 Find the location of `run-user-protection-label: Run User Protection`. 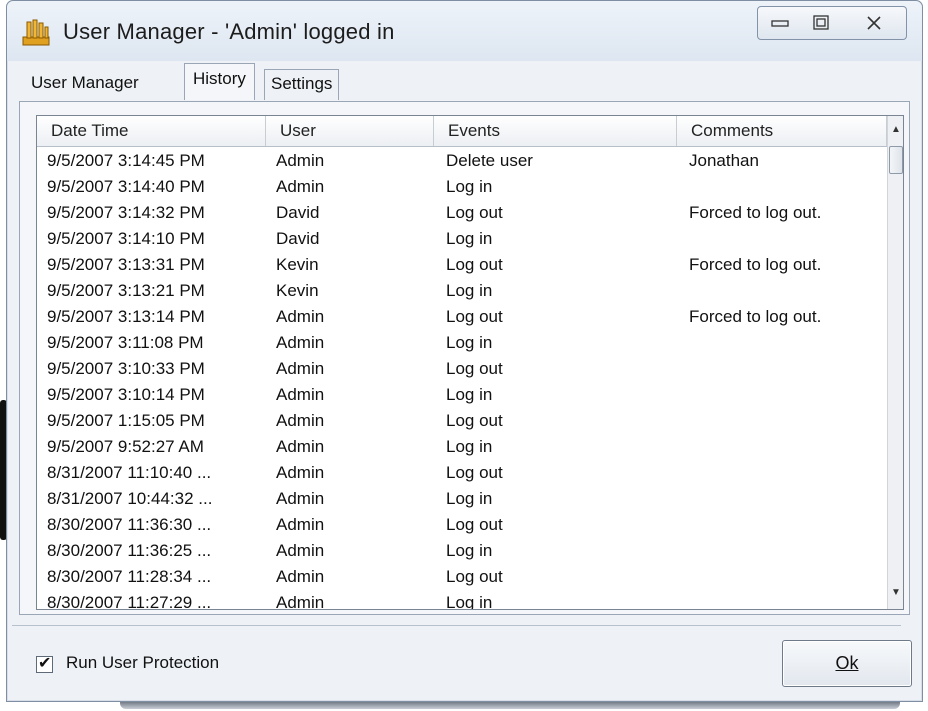

run-user-protection-label: Run User Protection is located at coordinates (142, 663).